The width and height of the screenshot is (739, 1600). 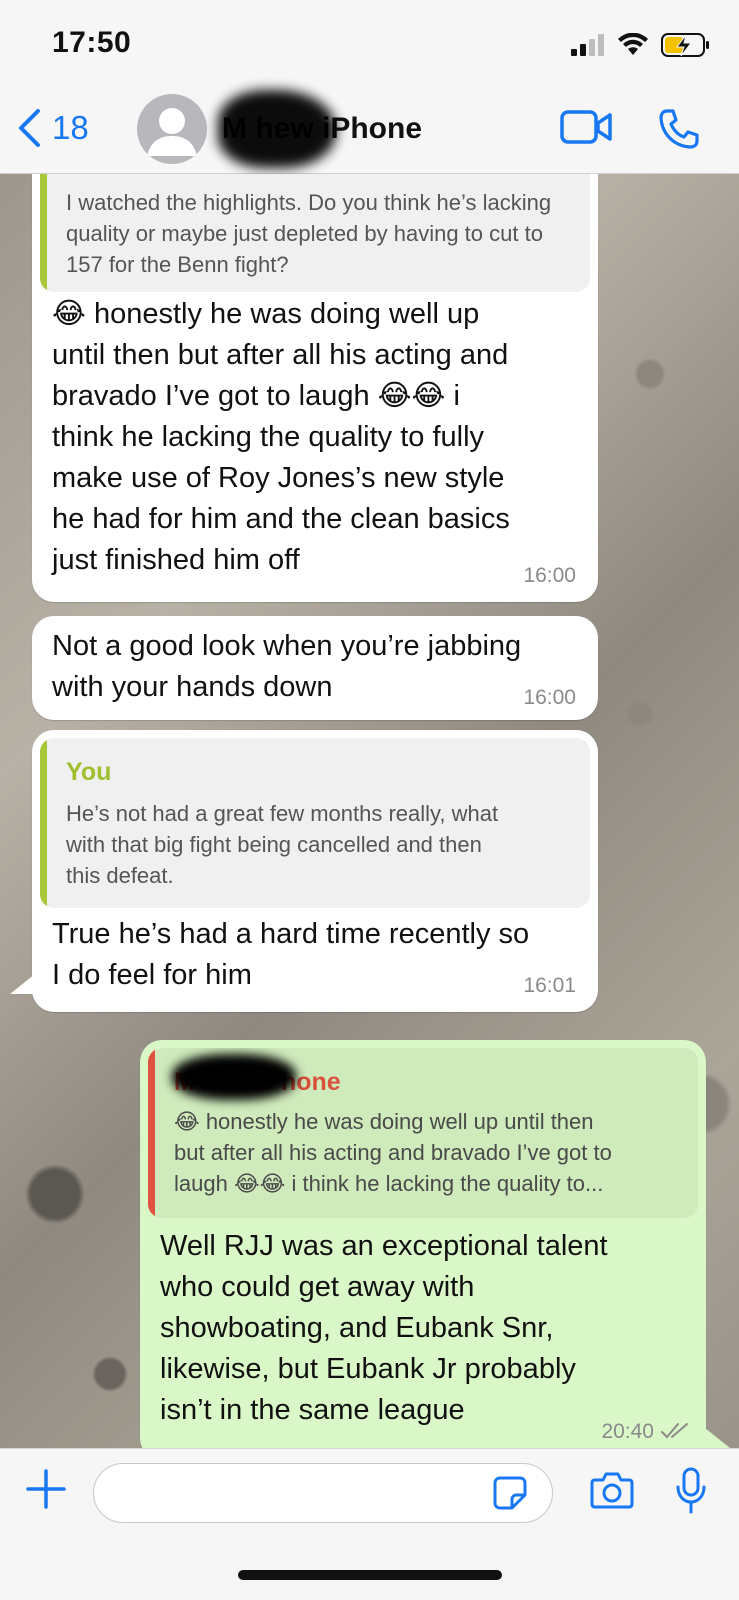 What do you see at coordinates (176, 560) in the screenshot?
I see `message-line: just finished him off` at bounding box center [176, 560].